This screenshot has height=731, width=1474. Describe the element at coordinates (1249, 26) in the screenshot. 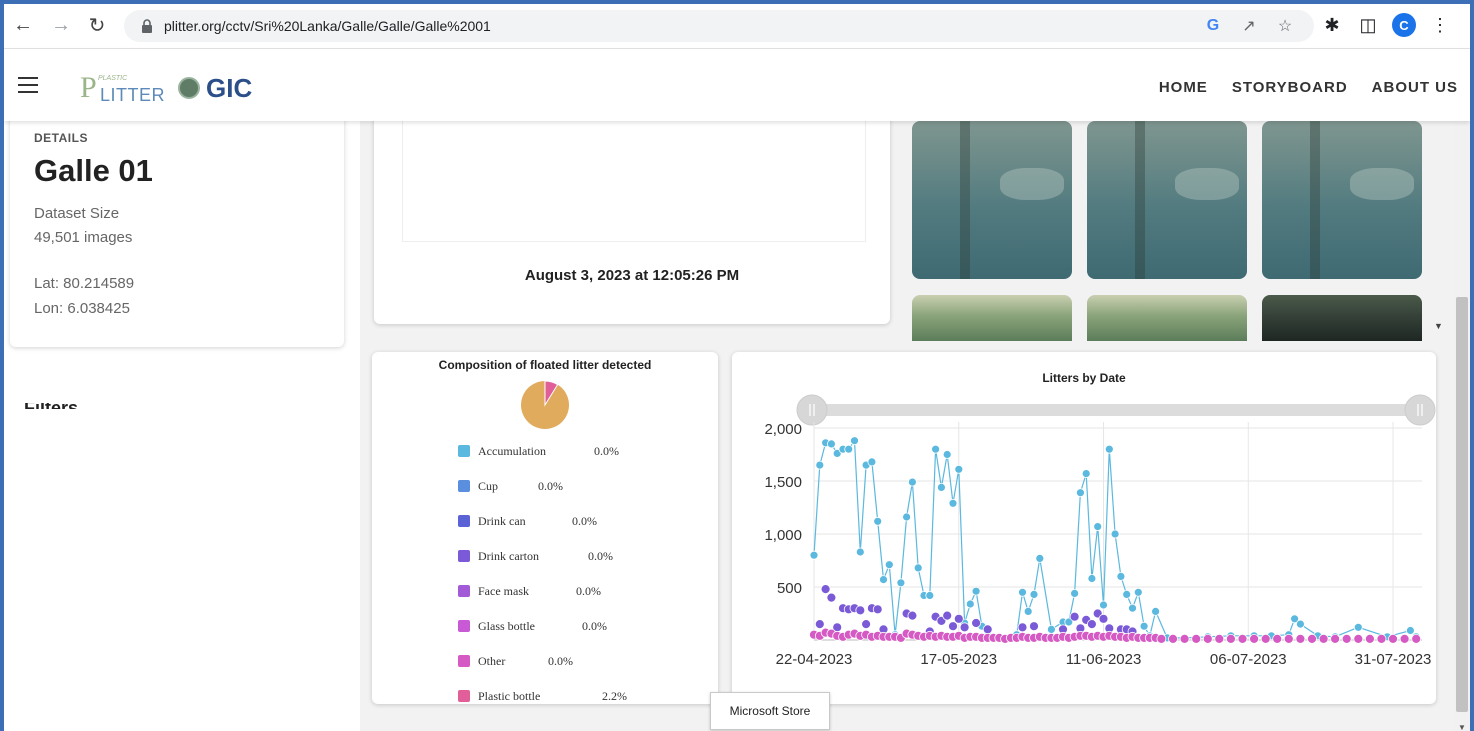

I see `share-icon: ↗` at that location.